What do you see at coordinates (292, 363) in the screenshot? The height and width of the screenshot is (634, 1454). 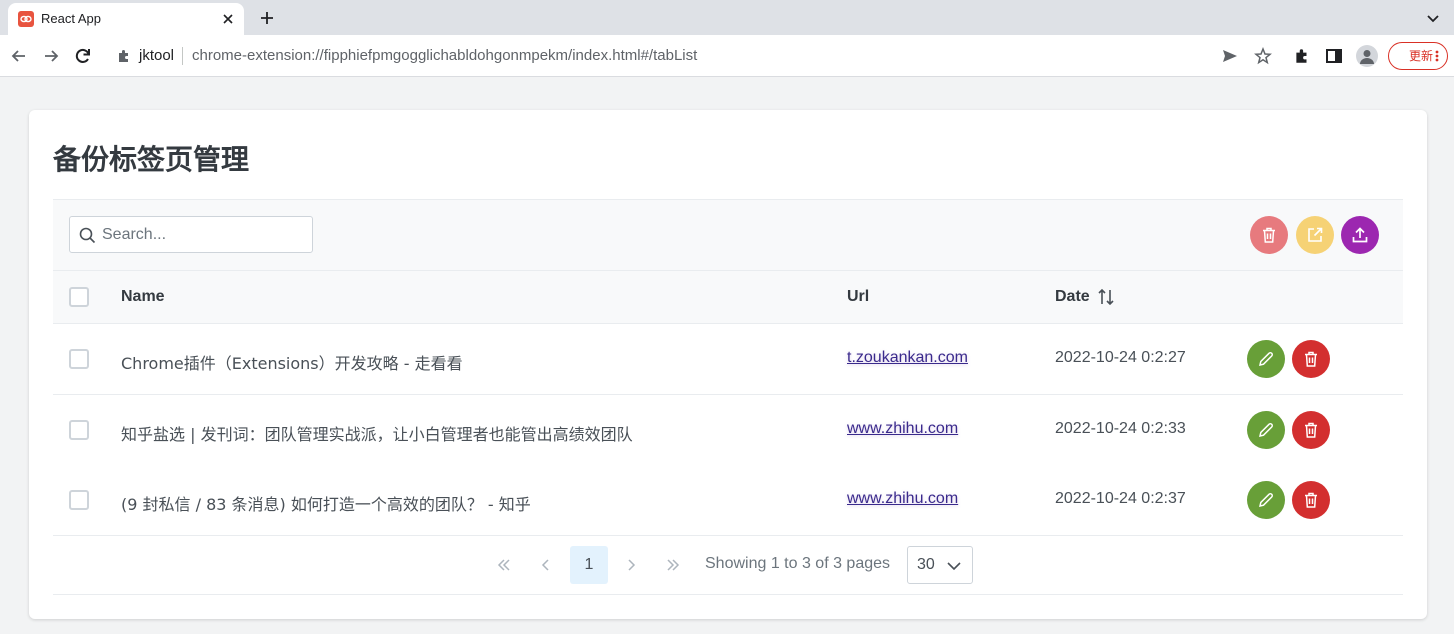 I see `row-name: Chrome插件（Extensions）开发攻略 - 走看看` at bounding box center [292, 363].